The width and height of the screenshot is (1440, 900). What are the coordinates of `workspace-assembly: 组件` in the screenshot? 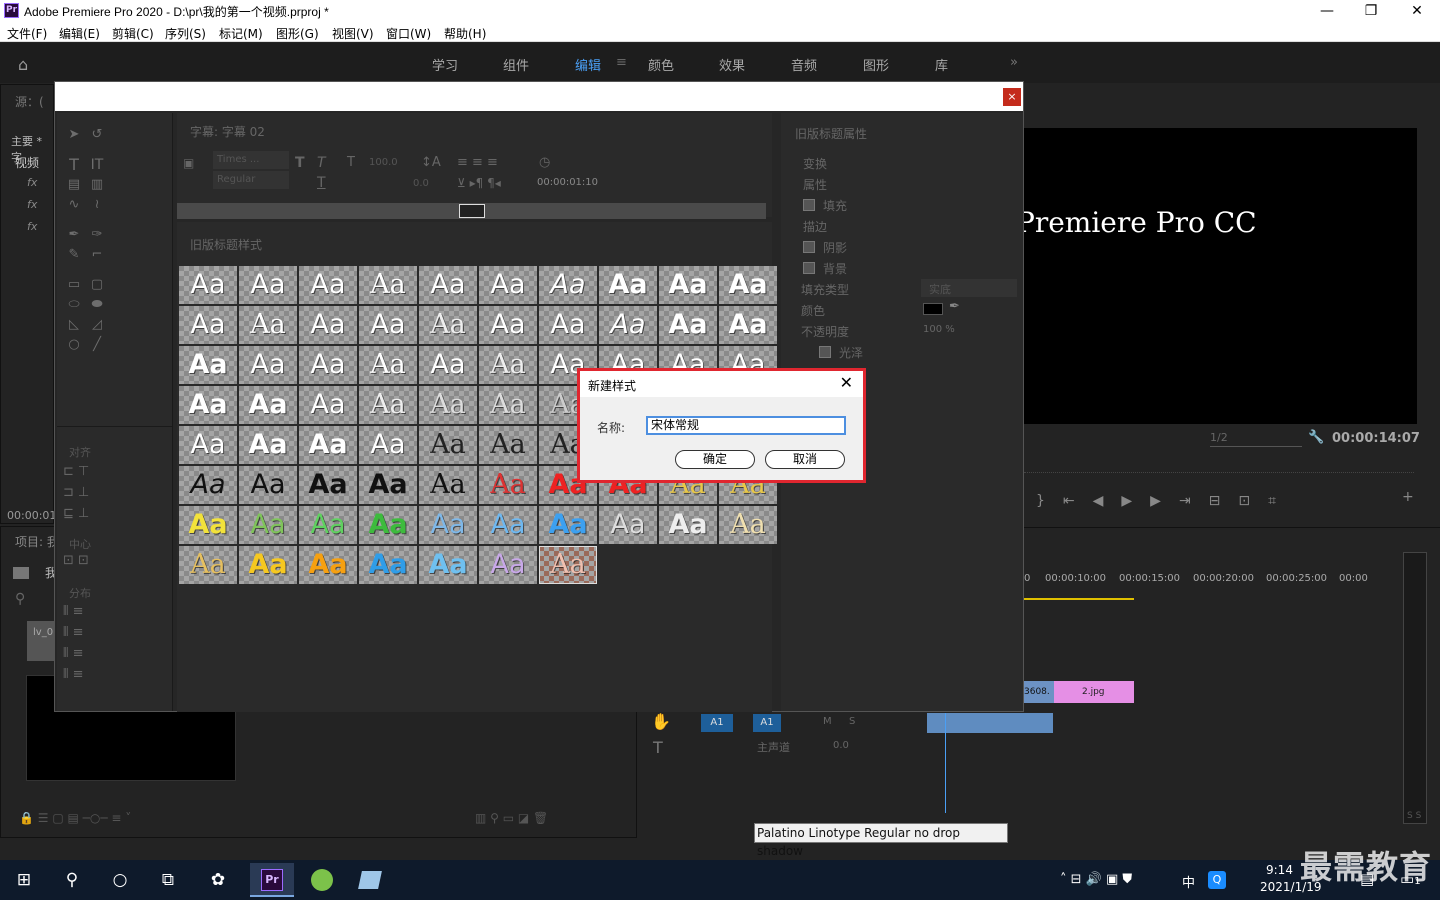 It's located at (516, 64).